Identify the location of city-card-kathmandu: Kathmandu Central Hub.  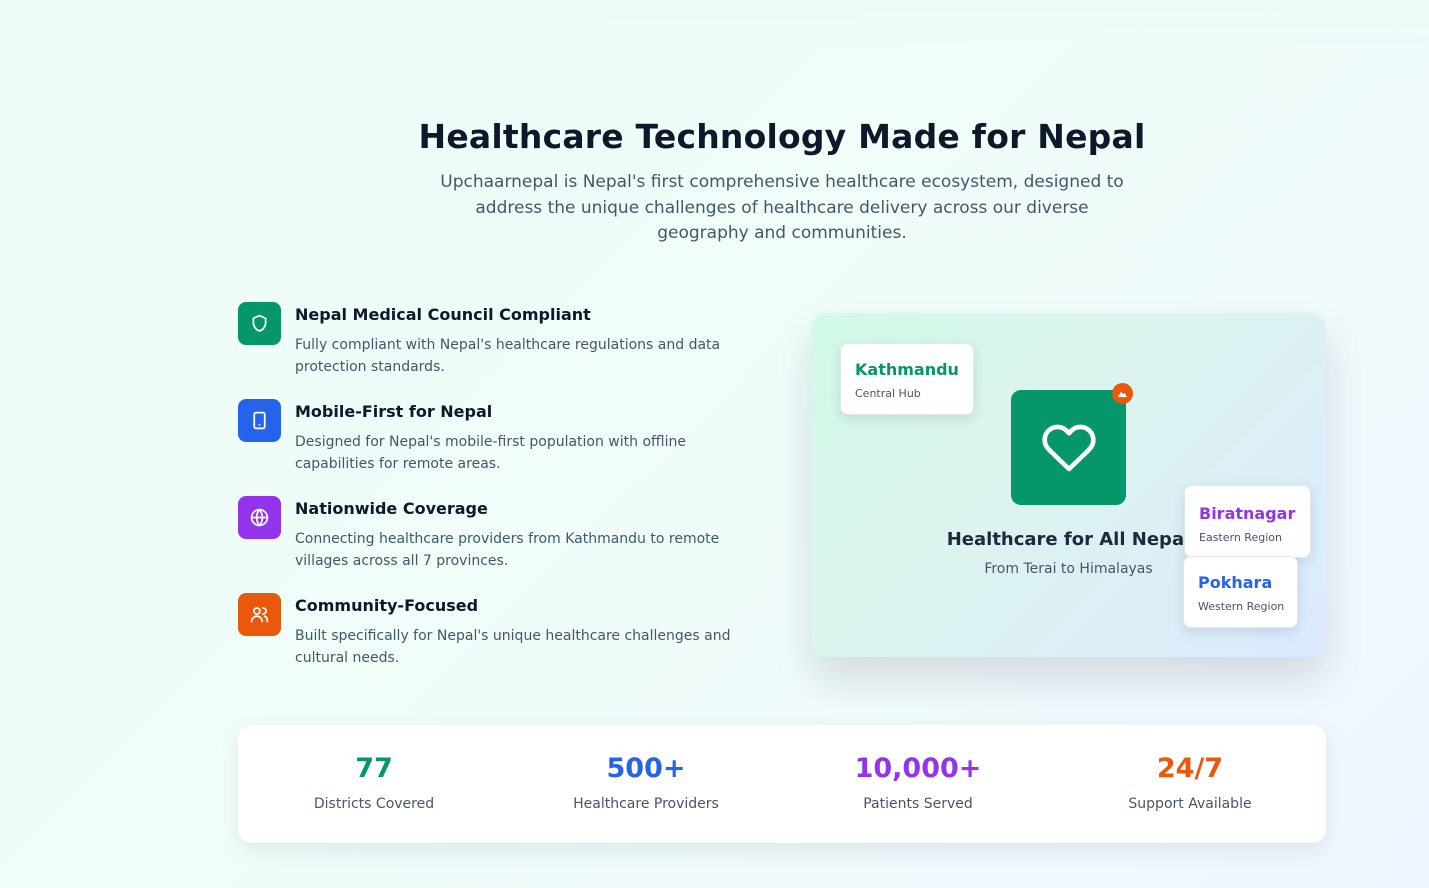
(907, 379).